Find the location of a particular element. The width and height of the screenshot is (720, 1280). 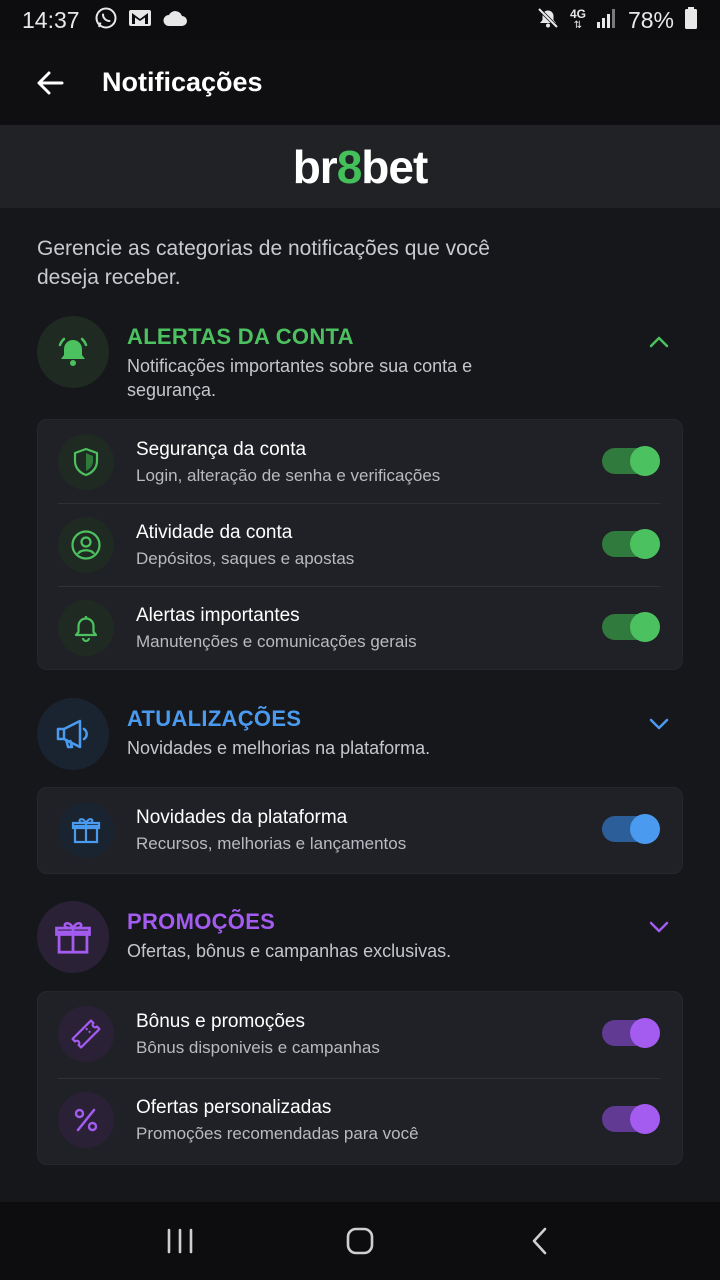

item-subtitle: Login, alteração de senha e verificações is located at coordinates (288, 475).